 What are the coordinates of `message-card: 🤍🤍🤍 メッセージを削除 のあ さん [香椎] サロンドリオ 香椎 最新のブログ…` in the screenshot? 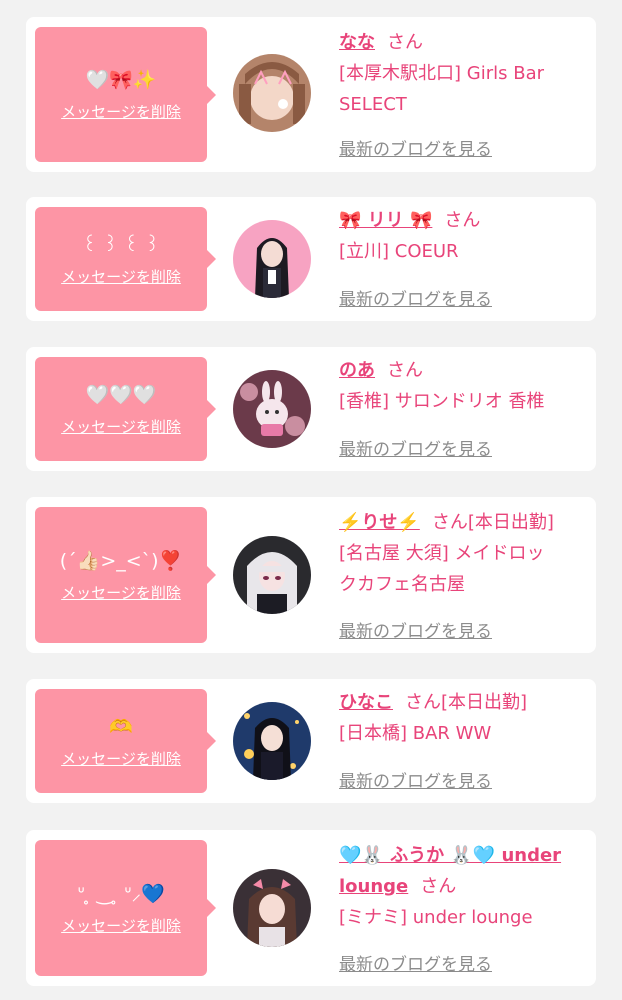 It's located at (311, 409).